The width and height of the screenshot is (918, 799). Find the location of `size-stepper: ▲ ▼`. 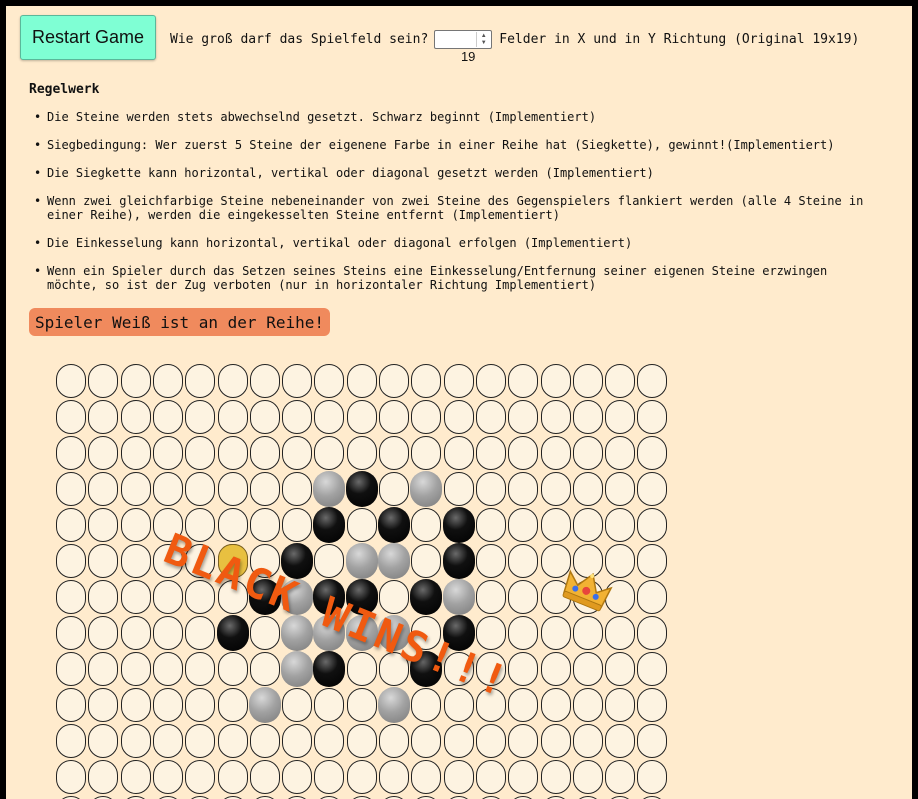

size-stepper: ▲ ▼ is located at coordinates (483, 39).